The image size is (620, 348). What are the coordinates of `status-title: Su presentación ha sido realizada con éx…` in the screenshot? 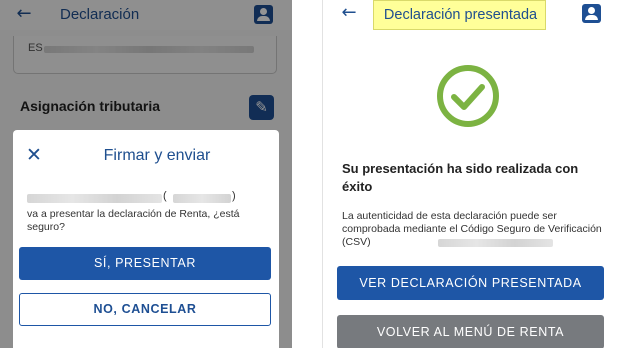 It's located at (460, 177).